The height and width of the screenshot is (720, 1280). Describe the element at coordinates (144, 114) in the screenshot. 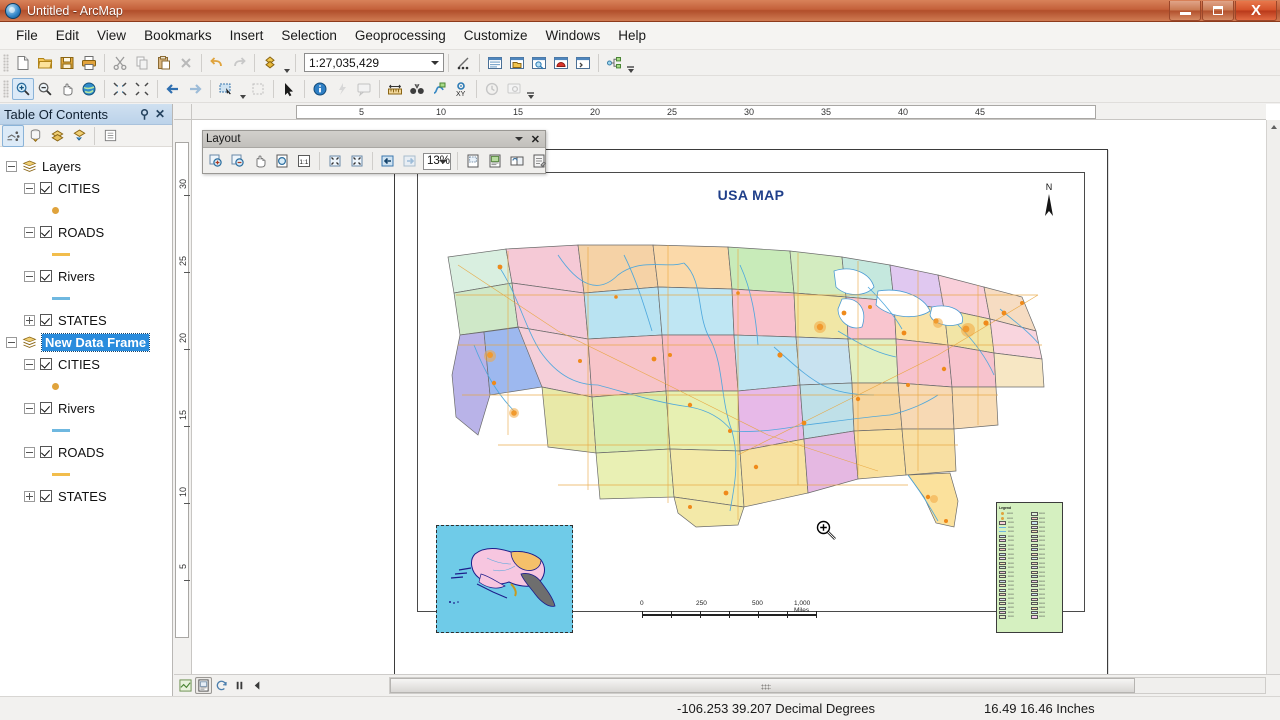

I see `pin-icon: ⚲` at that location.